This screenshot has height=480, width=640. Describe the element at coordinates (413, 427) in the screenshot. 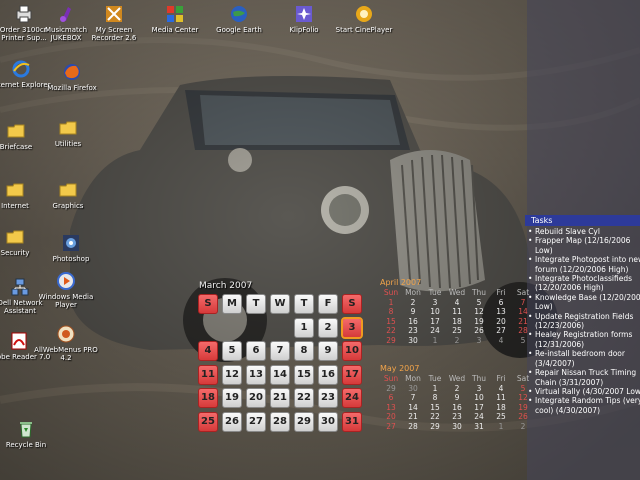

I see `may_calendar-day: 28` at that location.